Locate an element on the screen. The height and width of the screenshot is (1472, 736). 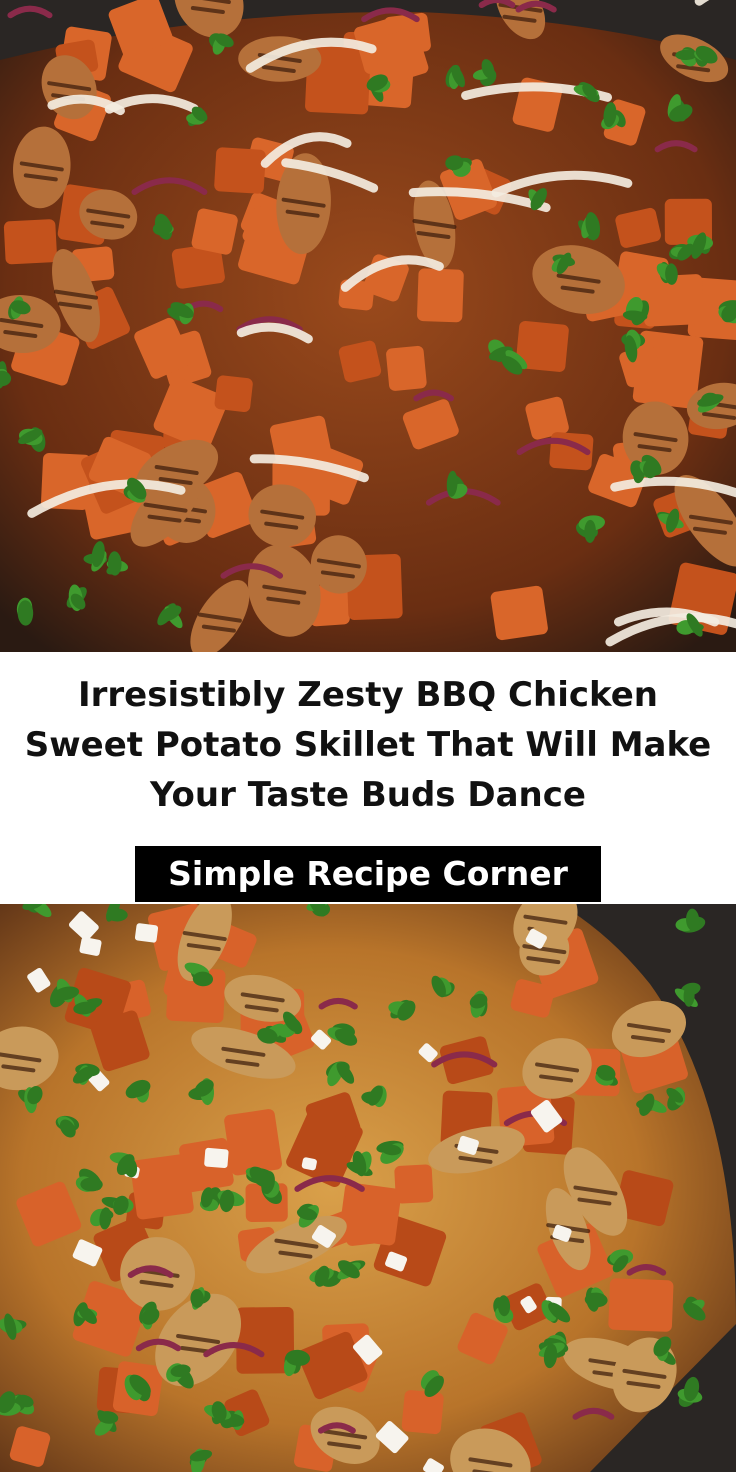
brand-banner: Simple Recipe Corner is located at coordinates (368, 874).